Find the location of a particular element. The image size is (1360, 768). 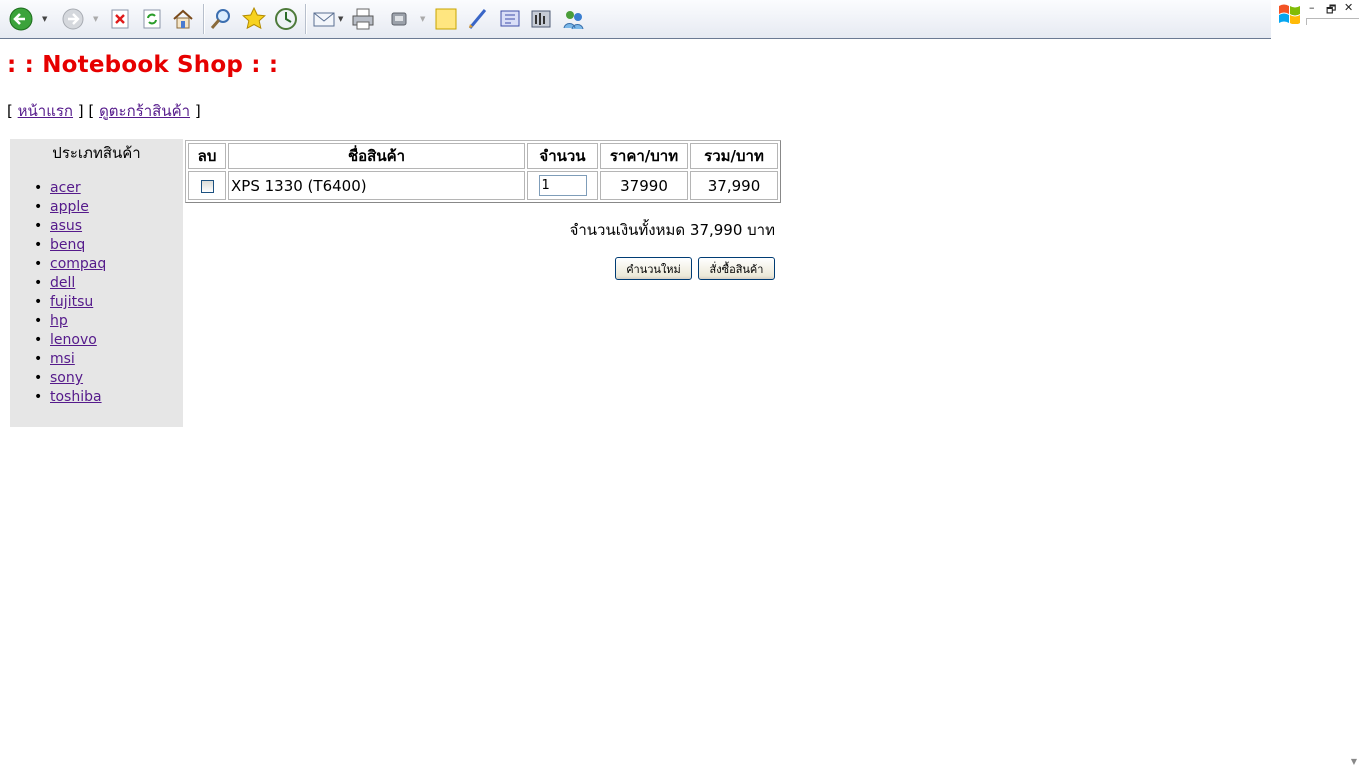

list-item: apple is located at coordinates (70, 207).